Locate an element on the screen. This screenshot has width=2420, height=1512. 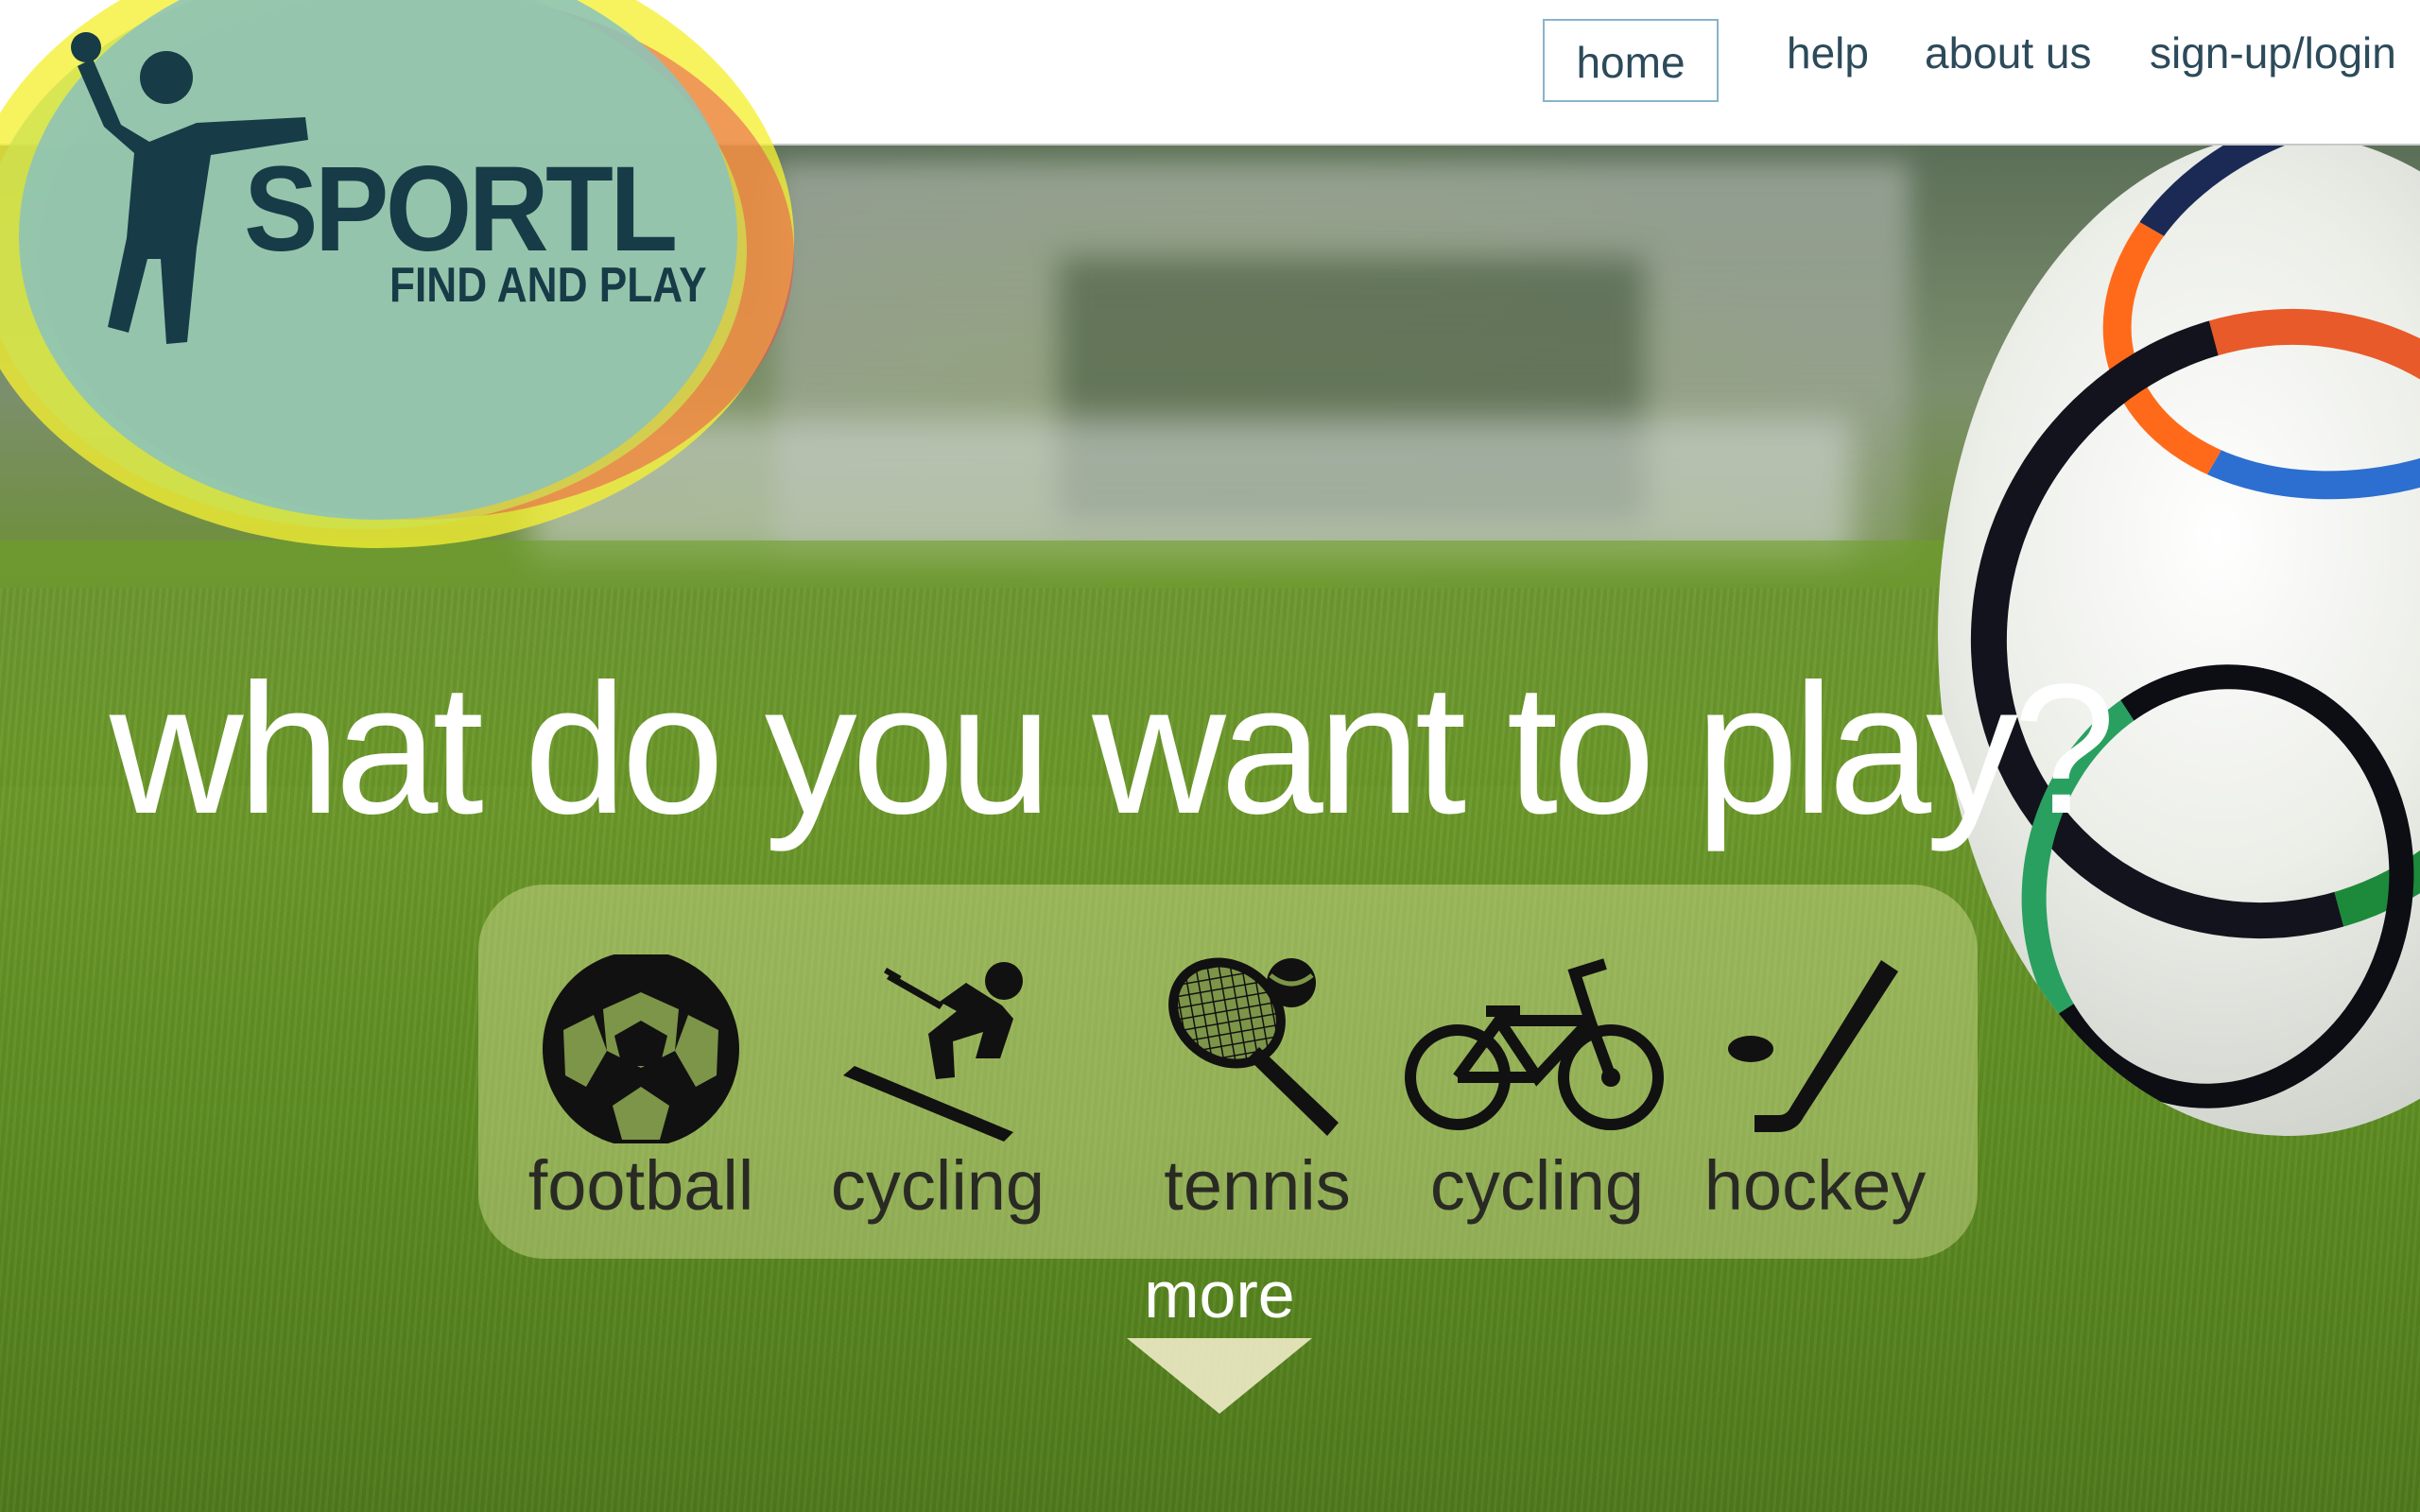
hockey-icon is located at coordinates (1813, 1046).